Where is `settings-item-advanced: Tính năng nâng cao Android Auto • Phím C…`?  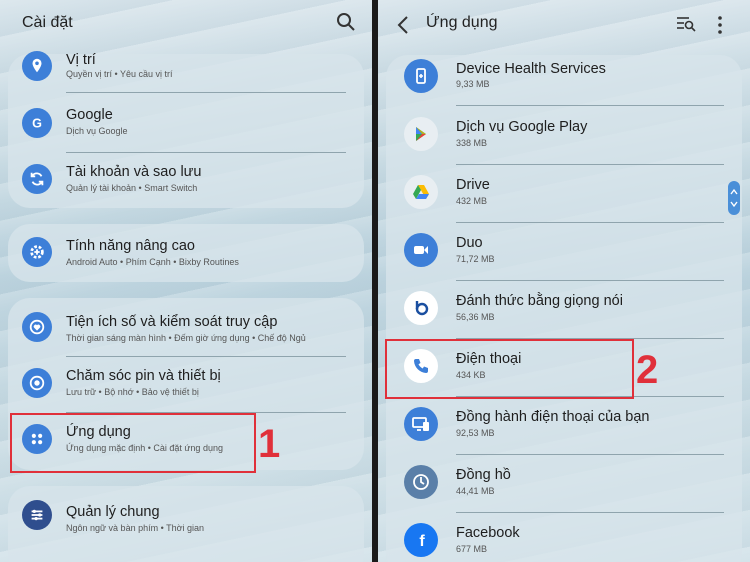 settings-item-advanced: Tính năng nâng cao Android Auto • Phím C… is located at coordinates (186, 253).